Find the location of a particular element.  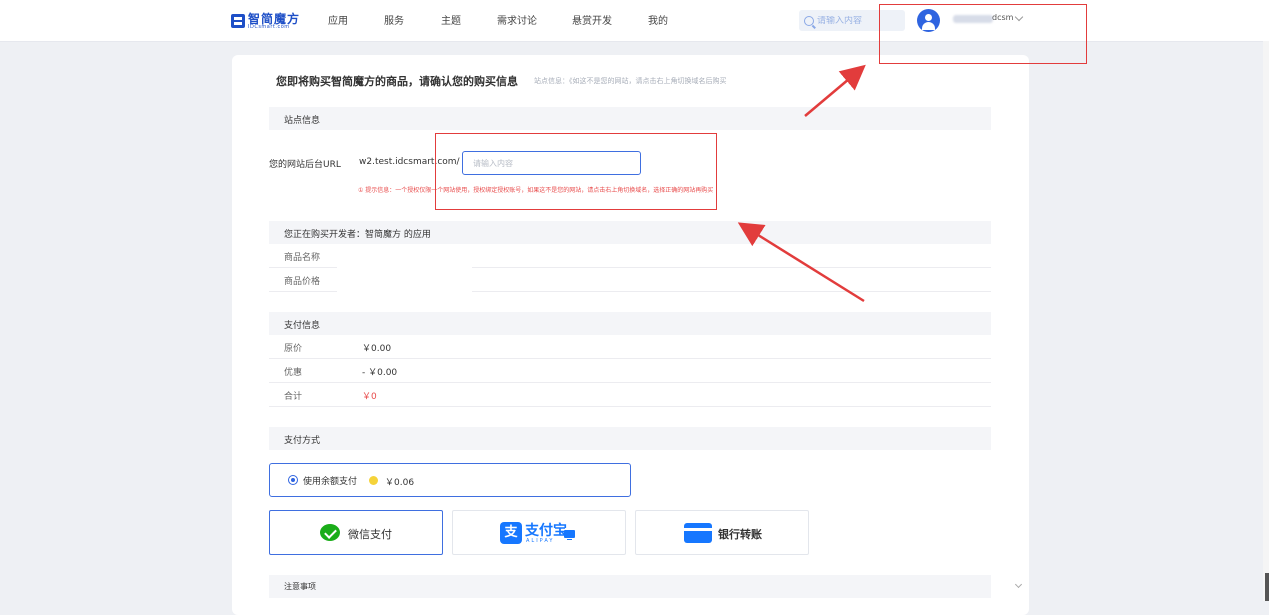

annotation-arrow-to-user is located at coordinates (835, 90).